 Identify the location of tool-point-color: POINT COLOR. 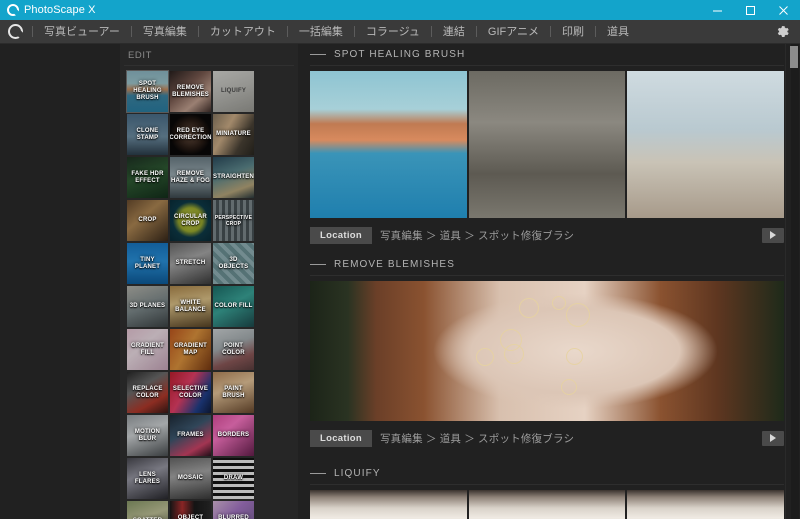
(233, 349).